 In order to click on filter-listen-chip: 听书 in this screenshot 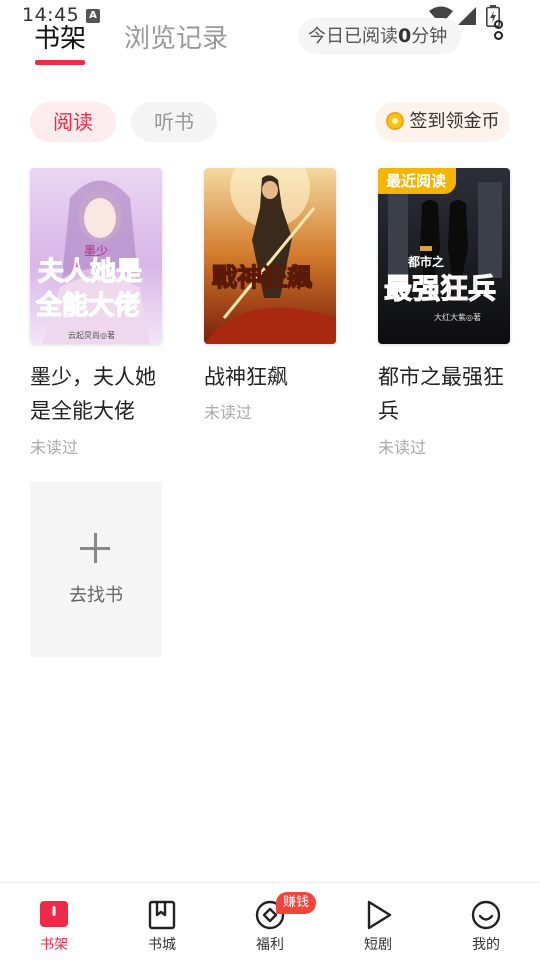, I will do `click(174, 122)`.